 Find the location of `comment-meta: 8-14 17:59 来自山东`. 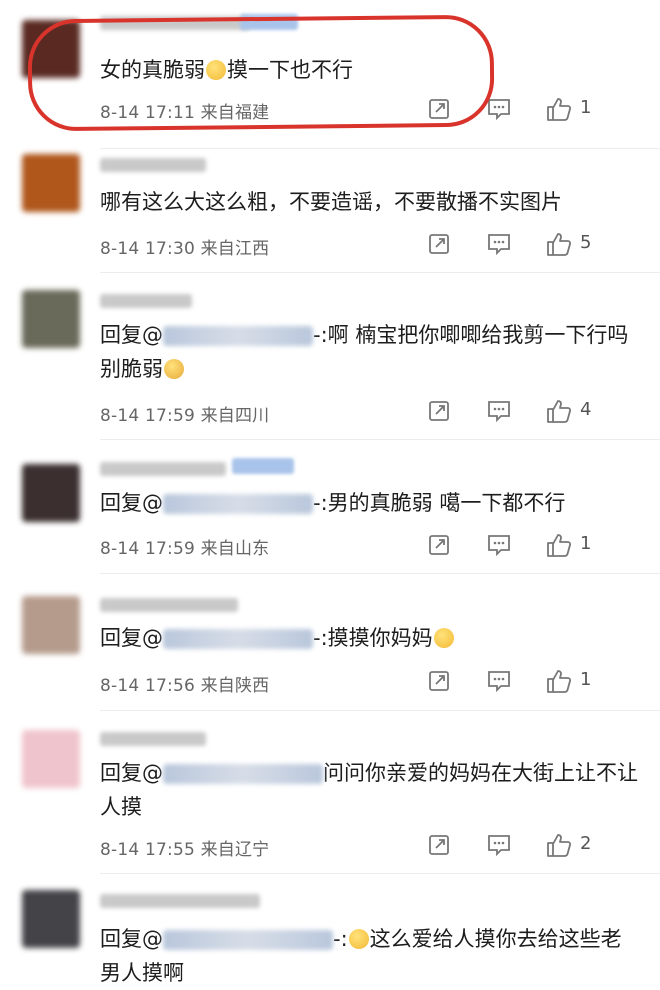

comment-meta: 8-14 17:59 来自山东 is located at coordinates (185, 549).